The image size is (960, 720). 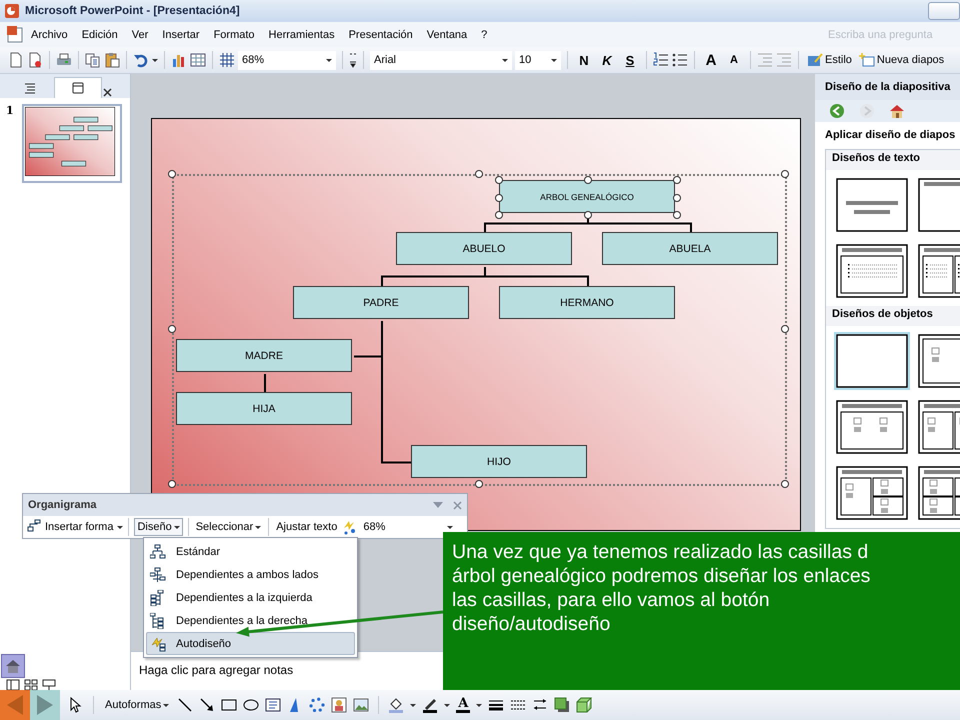 What do you see at coordinates (70, 527) in the screenshot?
I see `insert-shape-button: Insertar forma` at bounding box center [70, 527].